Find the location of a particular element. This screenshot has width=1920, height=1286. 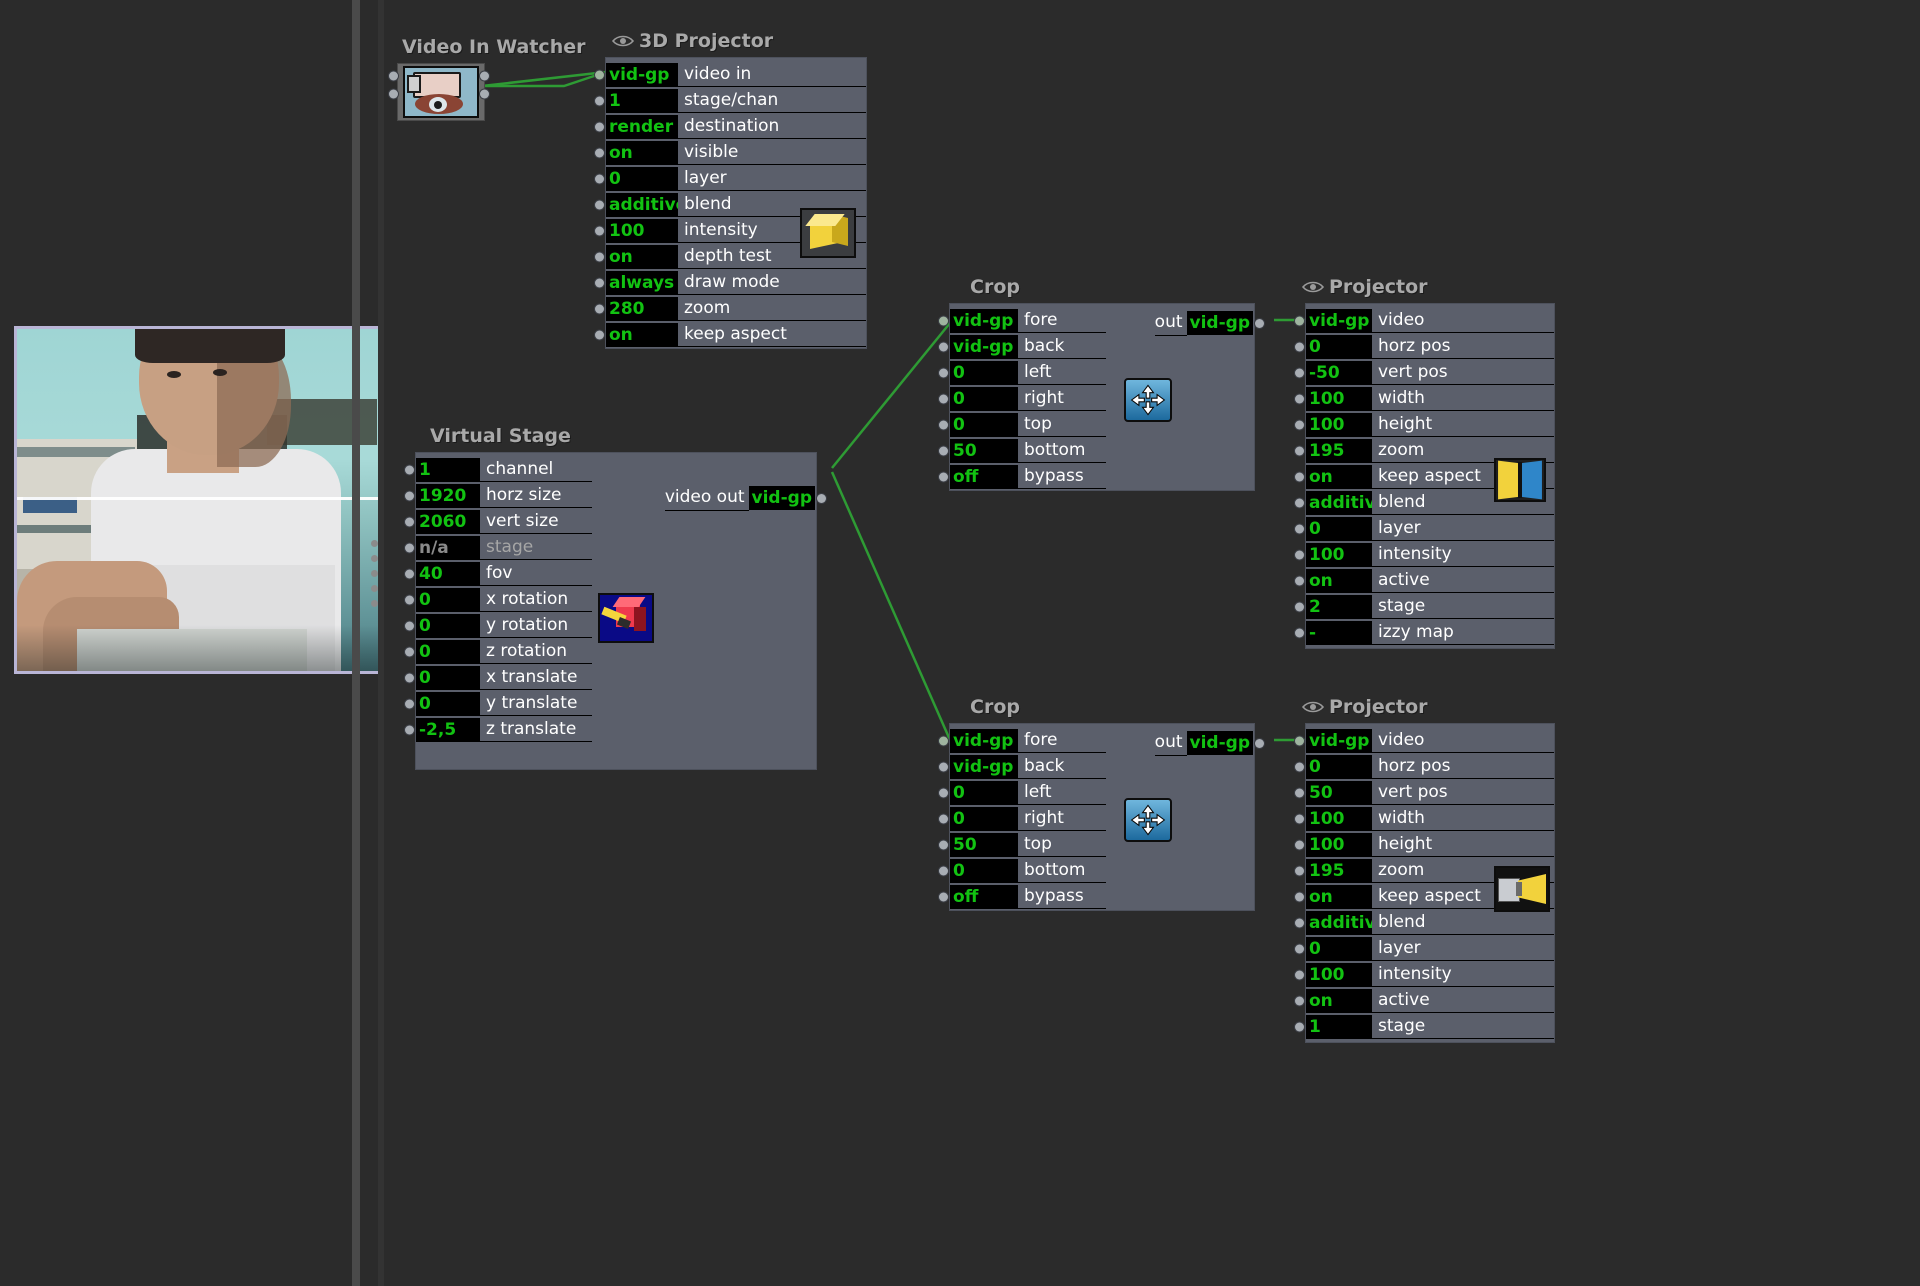

param-value: always is located at coordinates (642, 283).